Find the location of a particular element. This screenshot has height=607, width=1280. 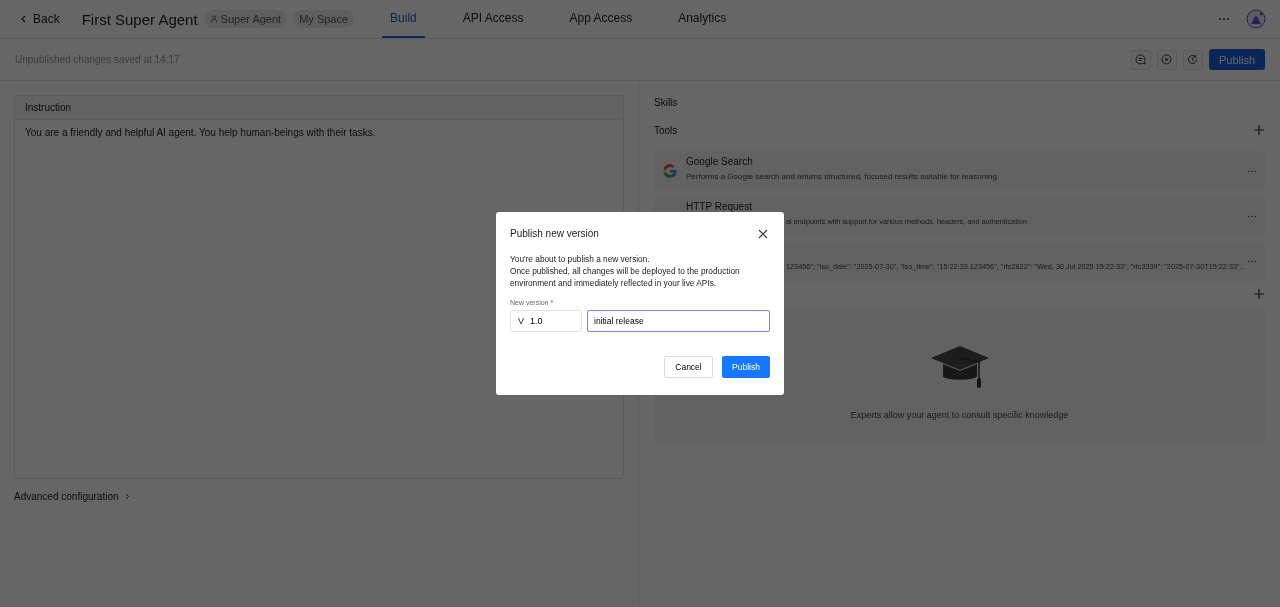

google-icon is located at coordinates (670, 171).